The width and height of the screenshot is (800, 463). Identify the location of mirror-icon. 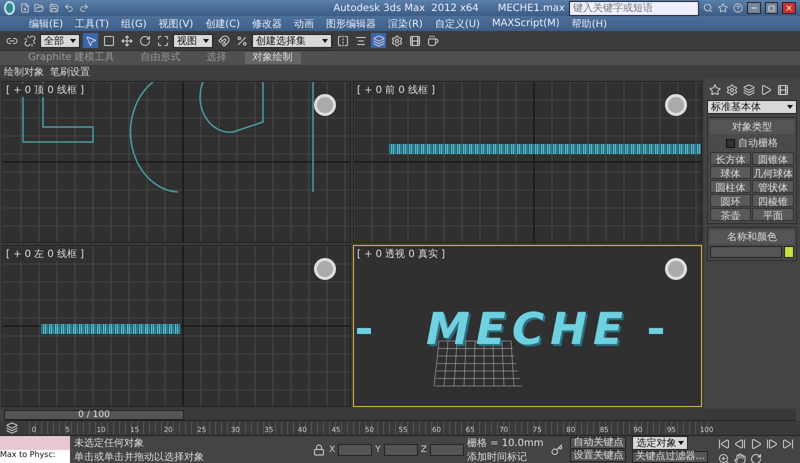
(342, 40).